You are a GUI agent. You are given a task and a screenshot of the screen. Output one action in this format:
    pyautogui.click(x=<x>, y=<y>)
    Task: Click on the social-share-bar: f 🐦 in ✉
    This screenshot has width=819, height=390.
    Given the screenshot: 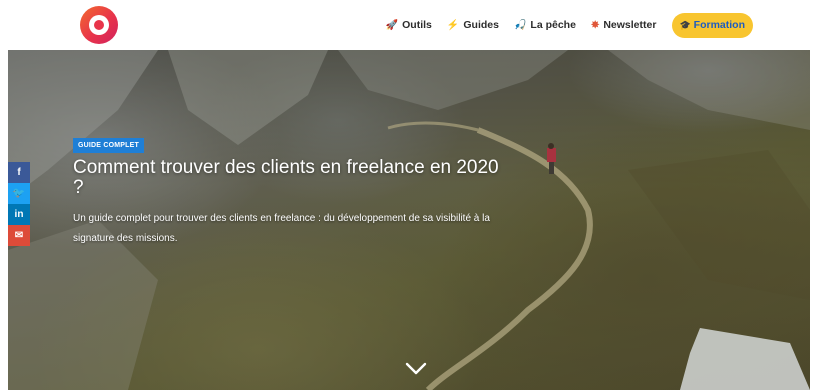 What is the action you would take?
    pyautogui.click(x=19, y=204)
    